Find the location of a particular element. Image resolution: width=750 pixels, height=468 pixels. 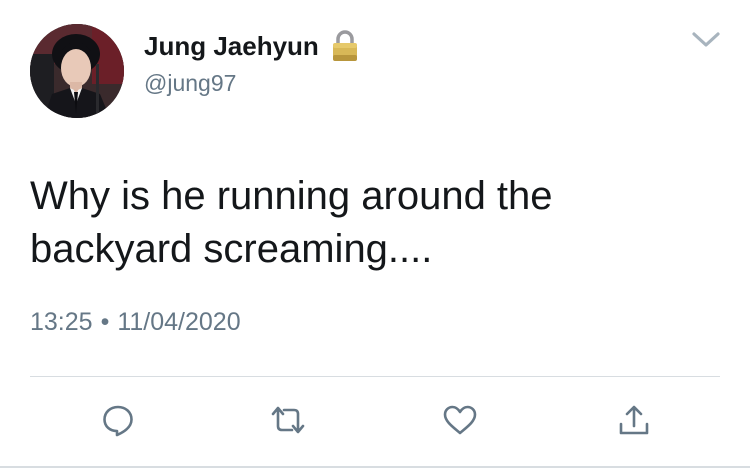

share-icon is located at coordinates (634, 420).